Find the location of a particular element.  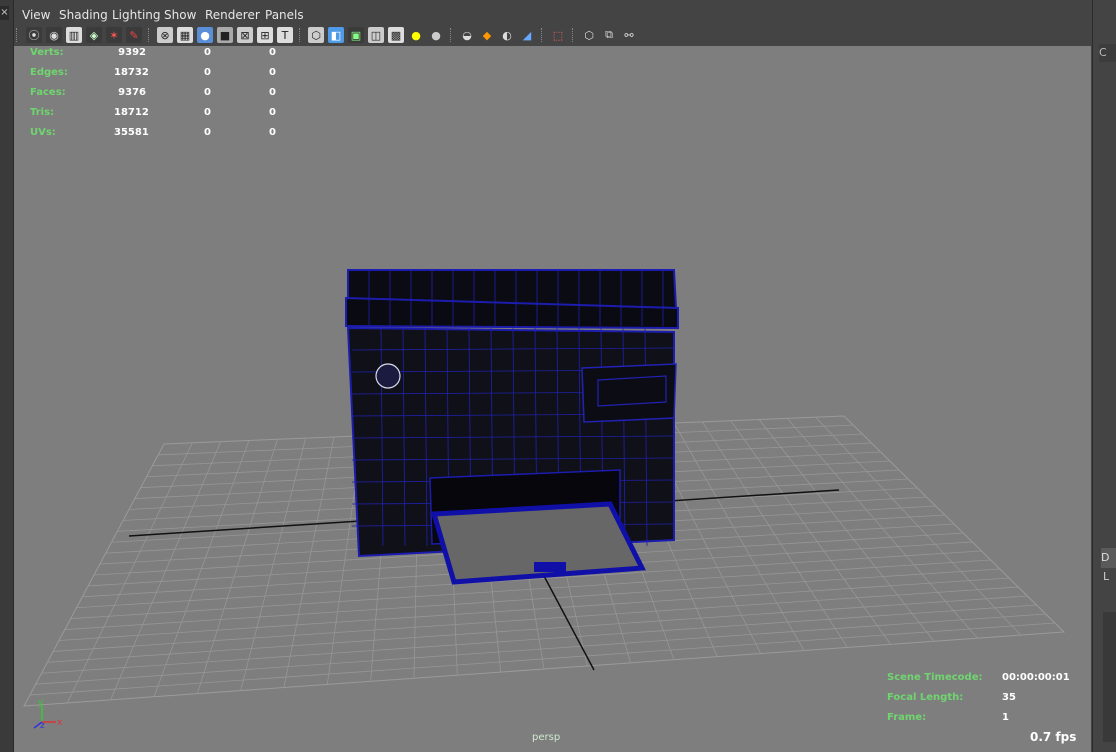

isolate-select-icon: ⬚ is located at coordinates (558, 35).